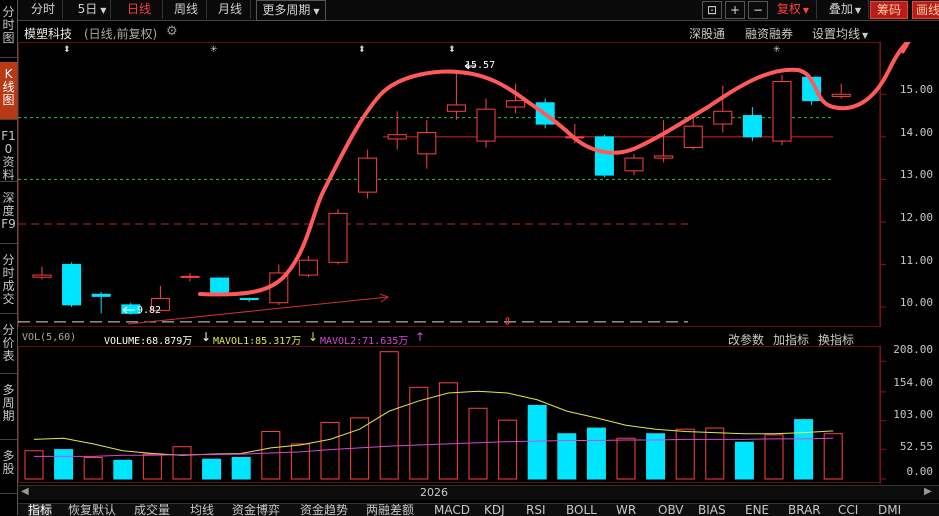  Describe the element at coordinates (916, 446) in the screenshot. I see `volume-tick: 52.55` at that location.